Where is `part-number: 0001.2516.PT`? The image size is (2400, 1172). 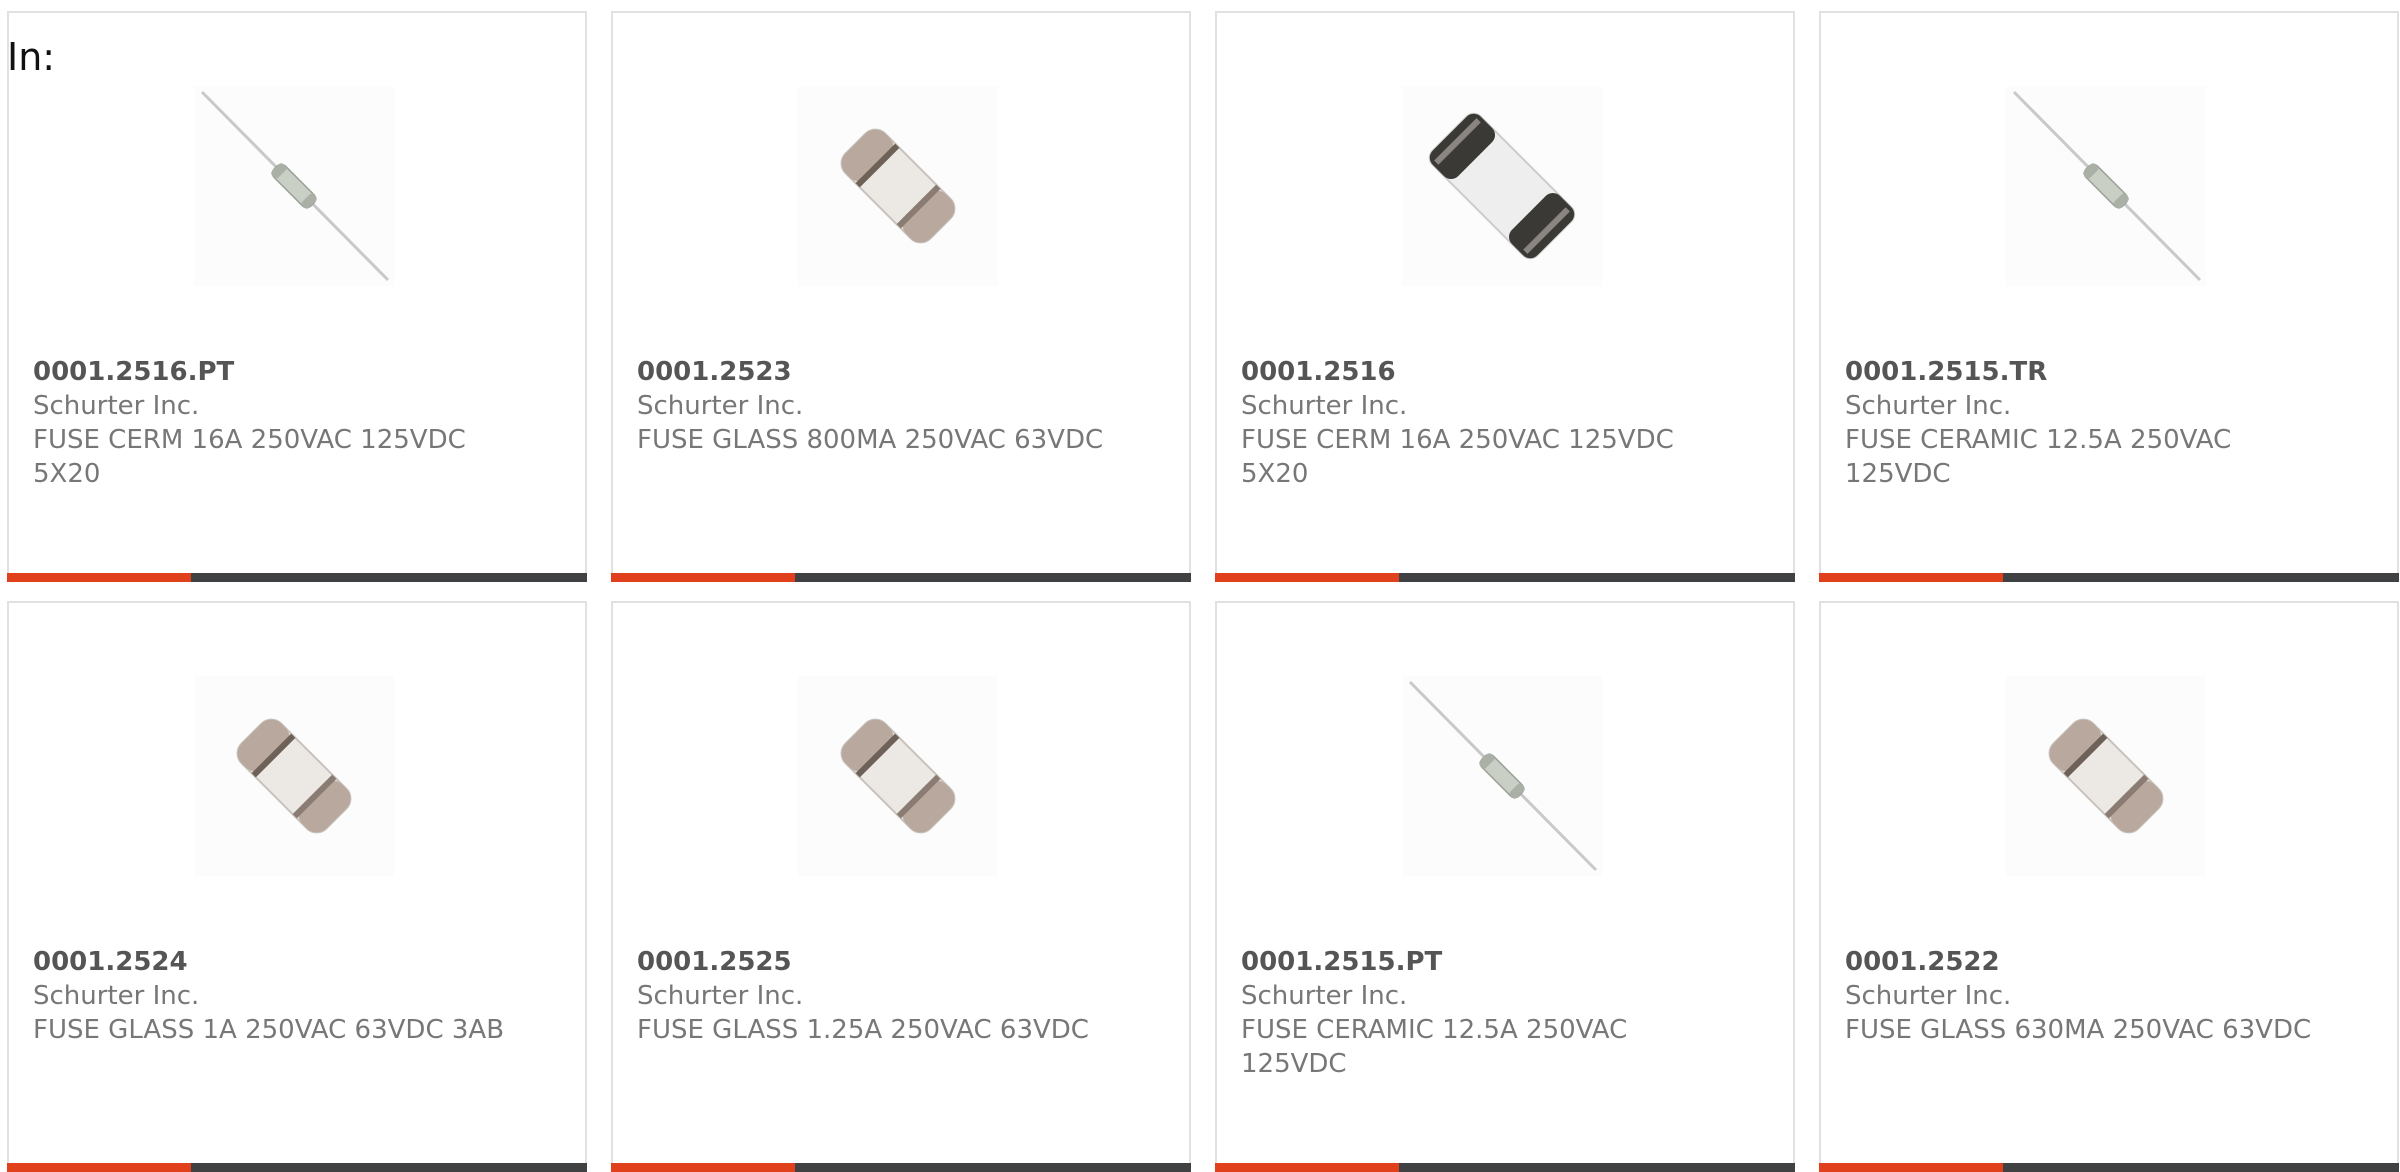 part-number: 0001.2516.PT is located at coordinates (273, 372).